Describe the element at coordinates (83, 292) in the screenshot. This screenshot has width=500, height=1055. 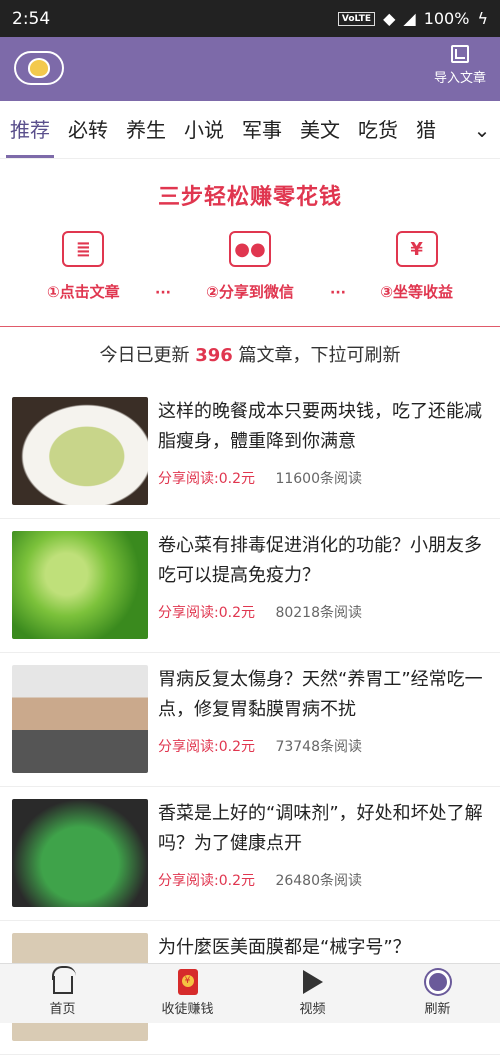
I see `step-label: ①点击文章` at that location.